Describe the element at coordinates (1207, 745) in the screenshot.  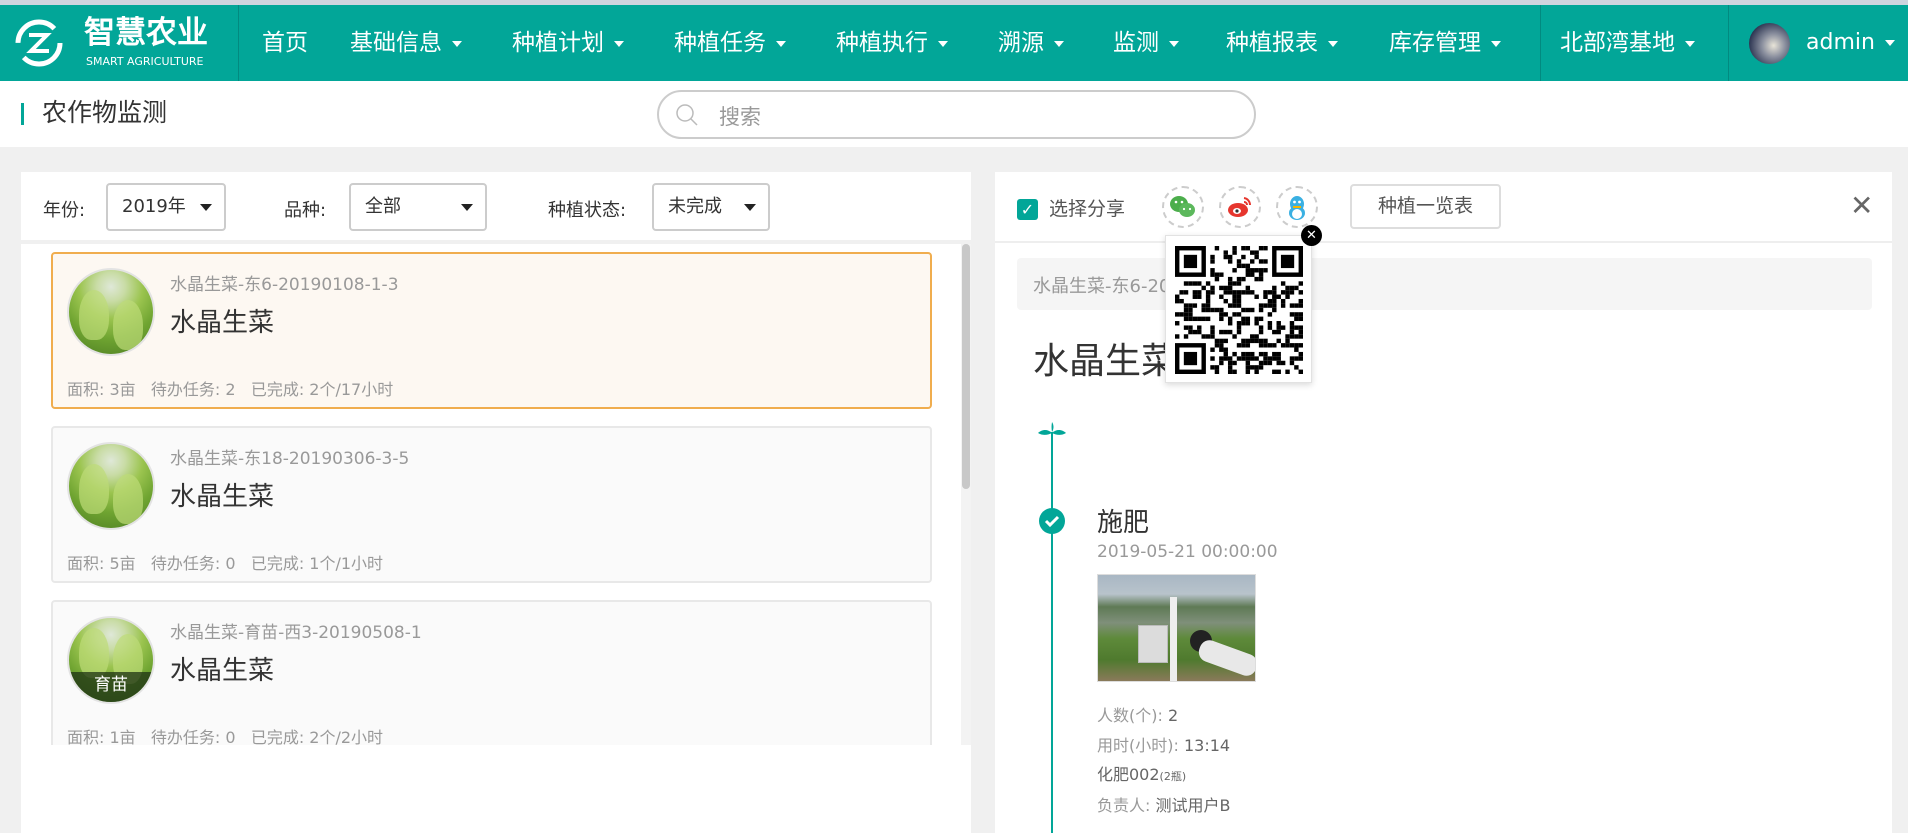
I see `duration-value: 13:14` at that location.